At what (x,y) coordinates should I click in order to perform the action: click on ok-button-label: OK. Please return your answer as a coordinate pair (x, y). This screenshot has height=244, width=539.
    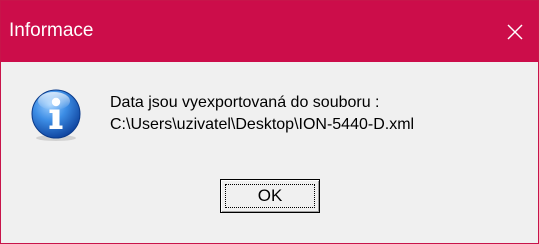
    Looking at the image, I should click on (270, 196).